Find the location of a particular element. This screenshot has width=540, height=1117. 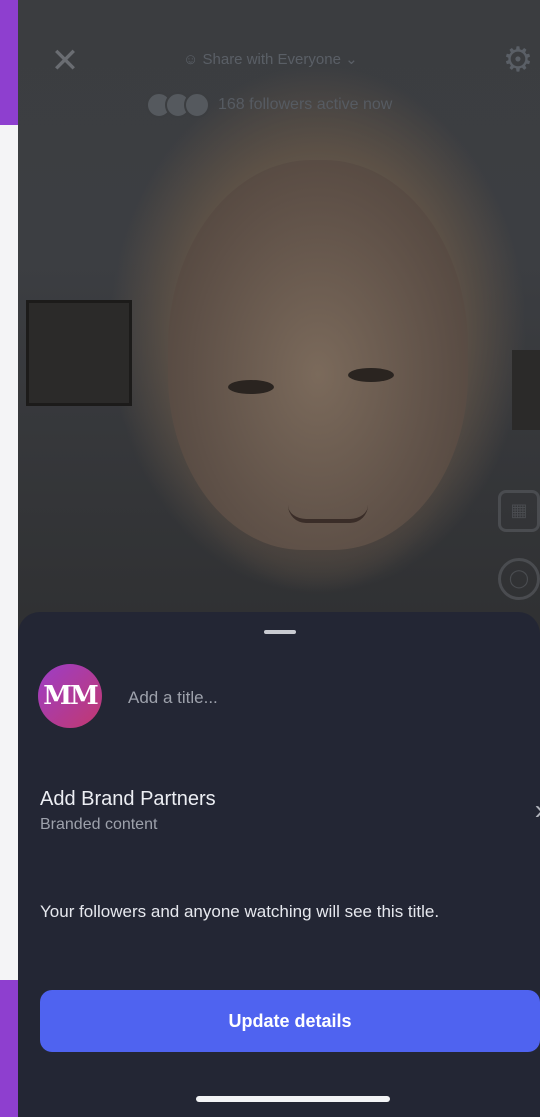

mouth is located at coordinates (328, 514).